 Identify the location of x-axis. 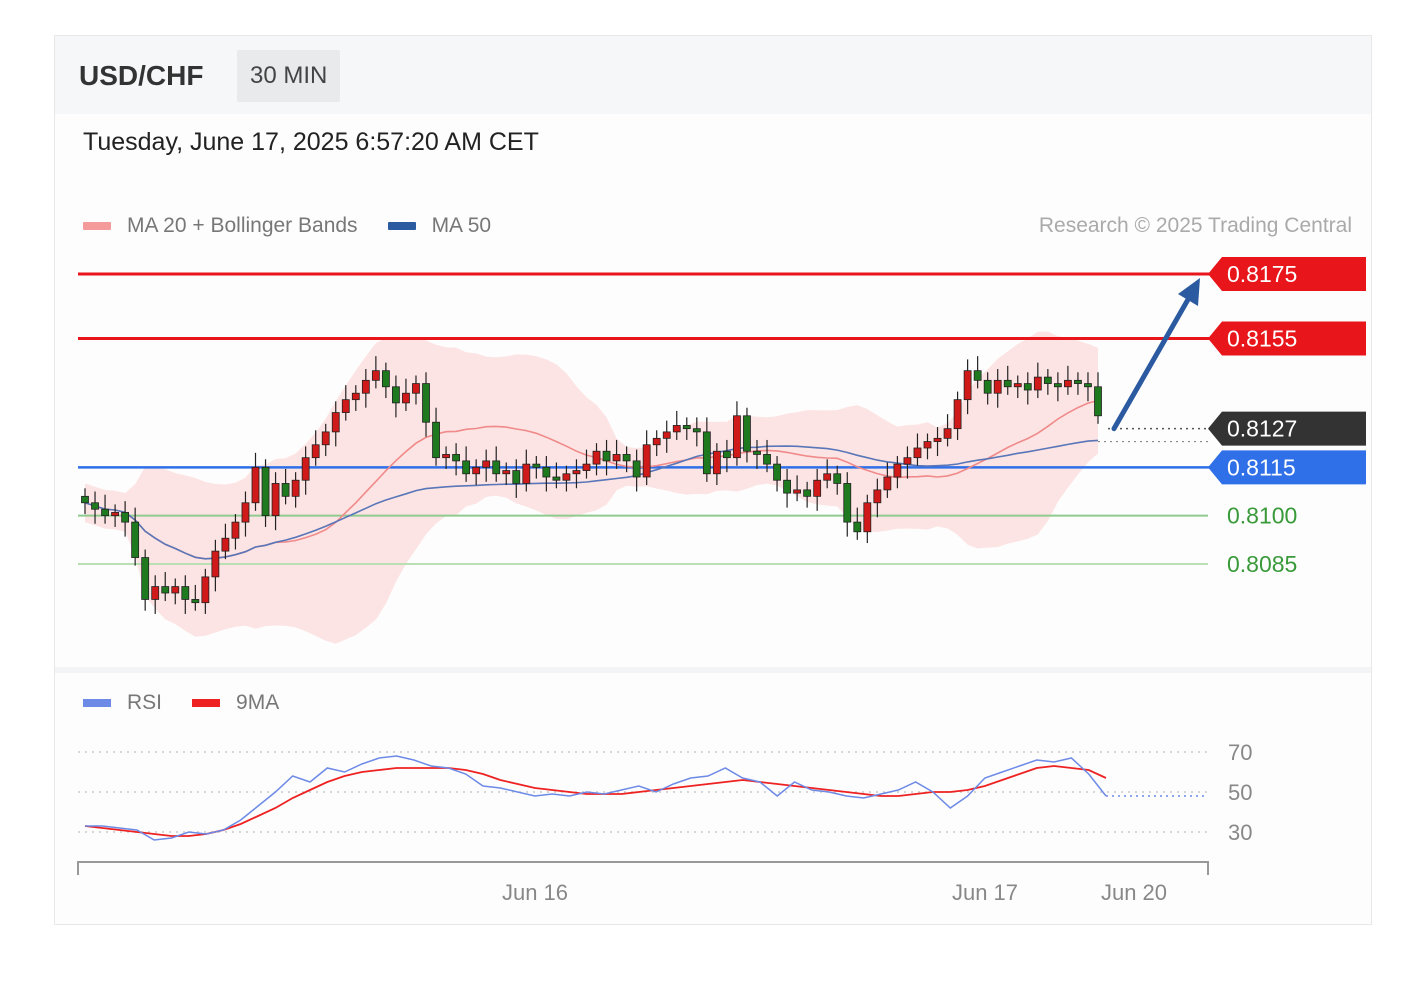
(643, 868).